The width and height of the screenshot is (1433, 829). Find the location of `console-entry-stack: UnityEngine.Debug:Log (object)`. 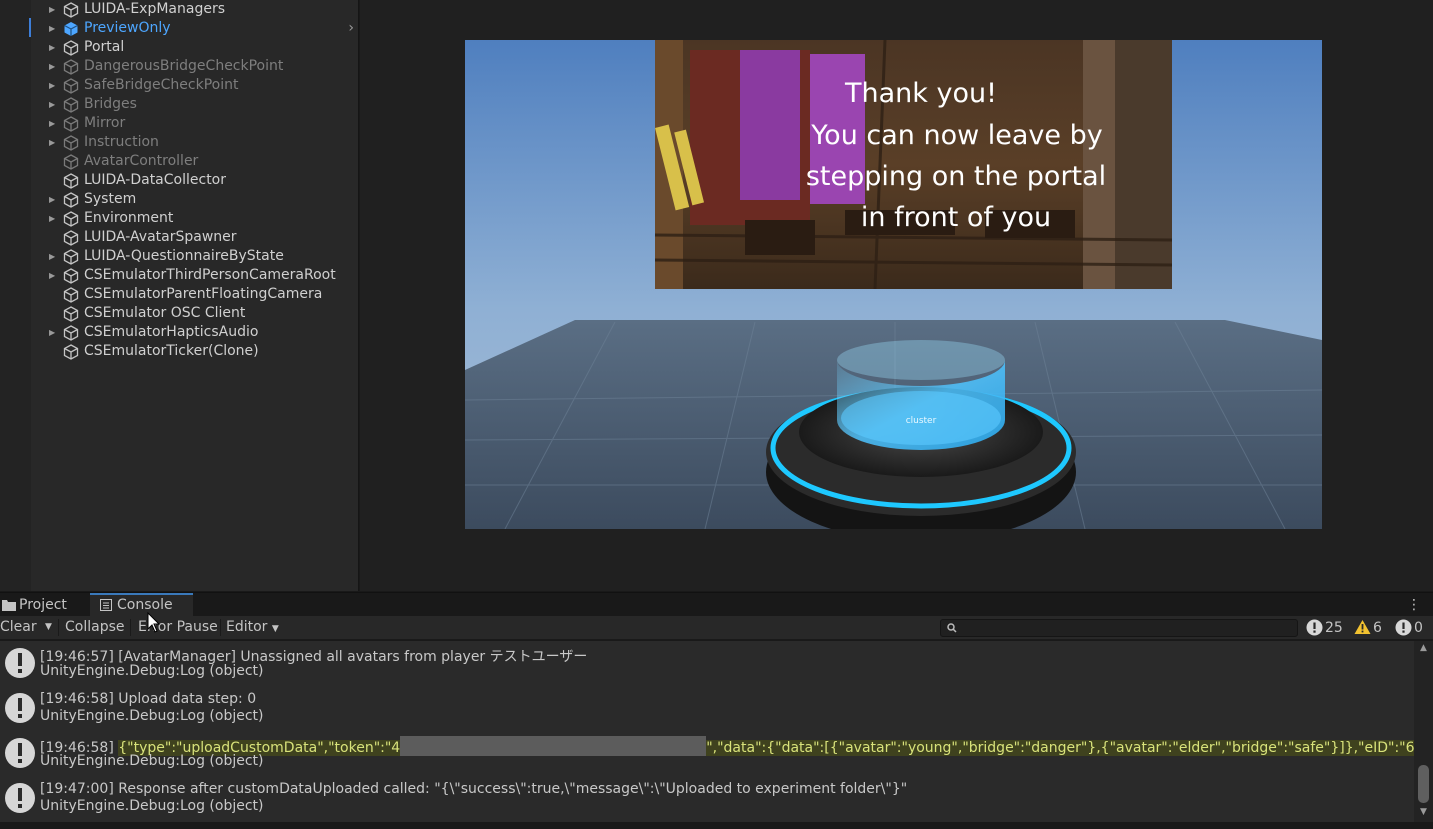

console-entry-stack: UnityEngine.Debug:Log (object) is located at coordinates (152, 806).